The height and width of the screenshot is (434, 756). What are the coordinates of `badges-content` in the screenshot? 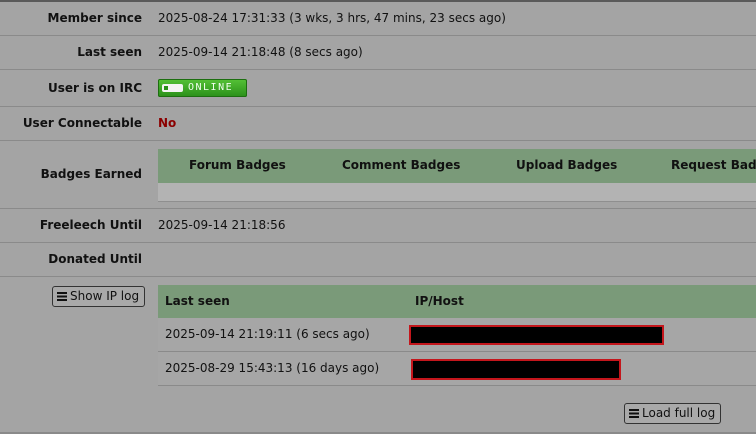 It's located at (457, 192).